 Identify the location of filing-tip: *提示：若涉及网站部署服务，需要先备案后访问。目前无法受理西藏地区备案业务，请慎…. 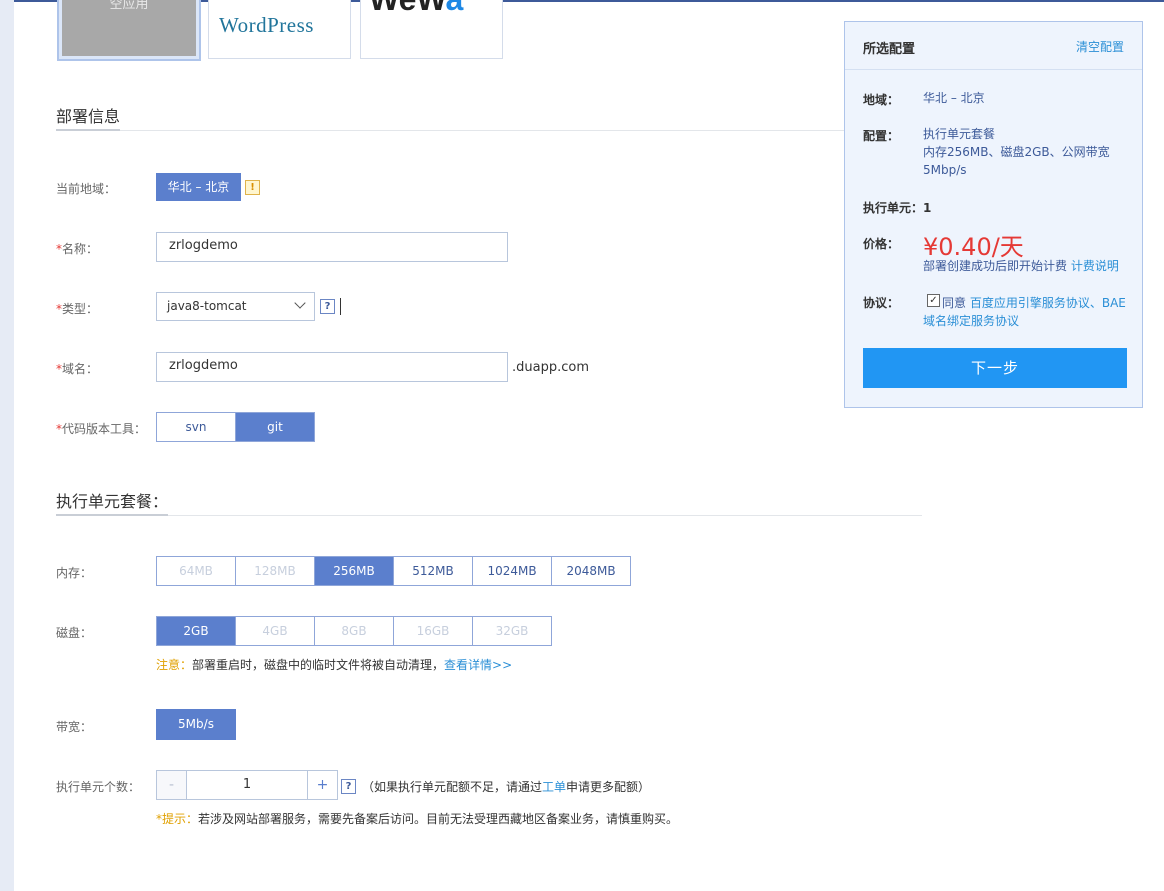
(417, 819).